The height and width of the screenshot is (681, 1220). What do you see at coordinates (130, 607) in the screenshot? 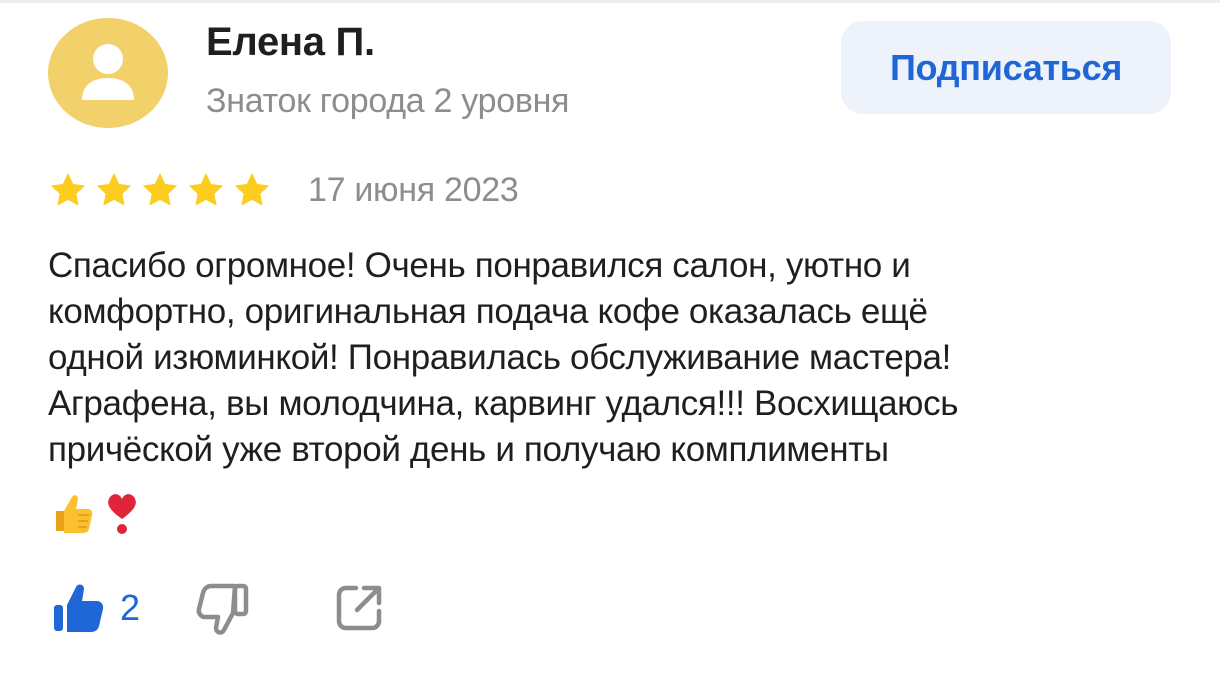
I see `like-count: 2` at bounding box center [130, 607].